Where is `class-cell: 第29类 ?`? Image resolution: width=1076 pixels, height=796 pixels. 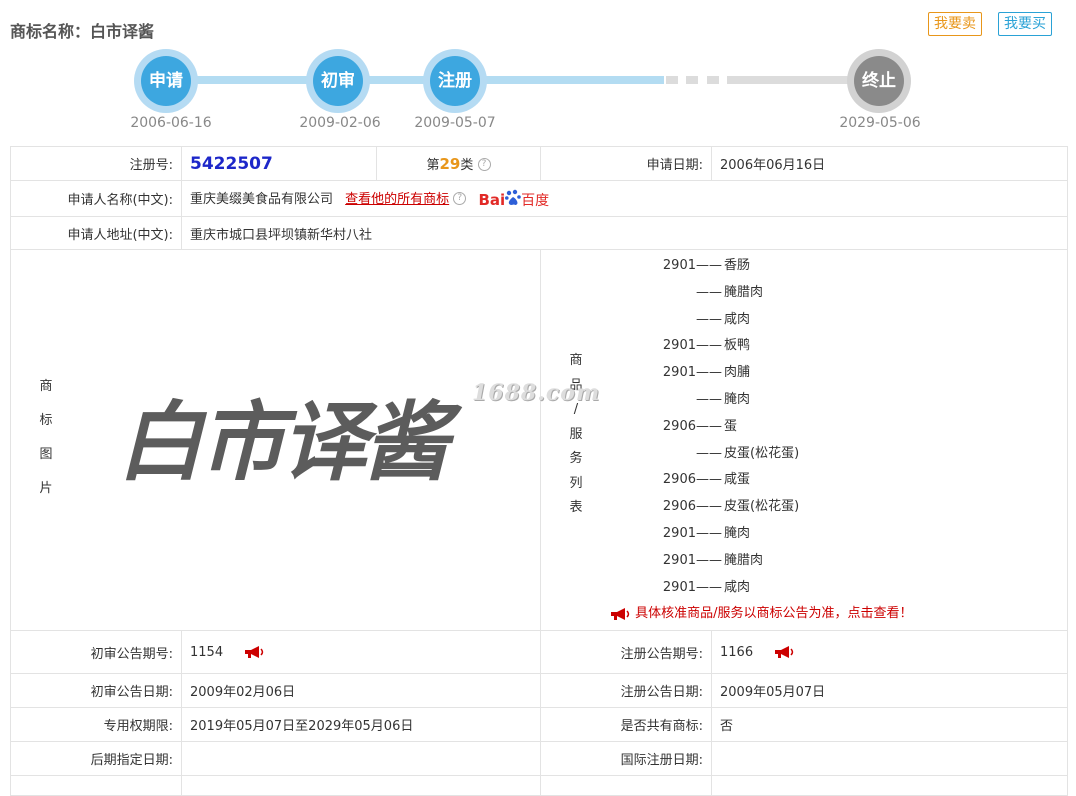
class-cell: 第29类 ? is located at coordinates (458, 163).